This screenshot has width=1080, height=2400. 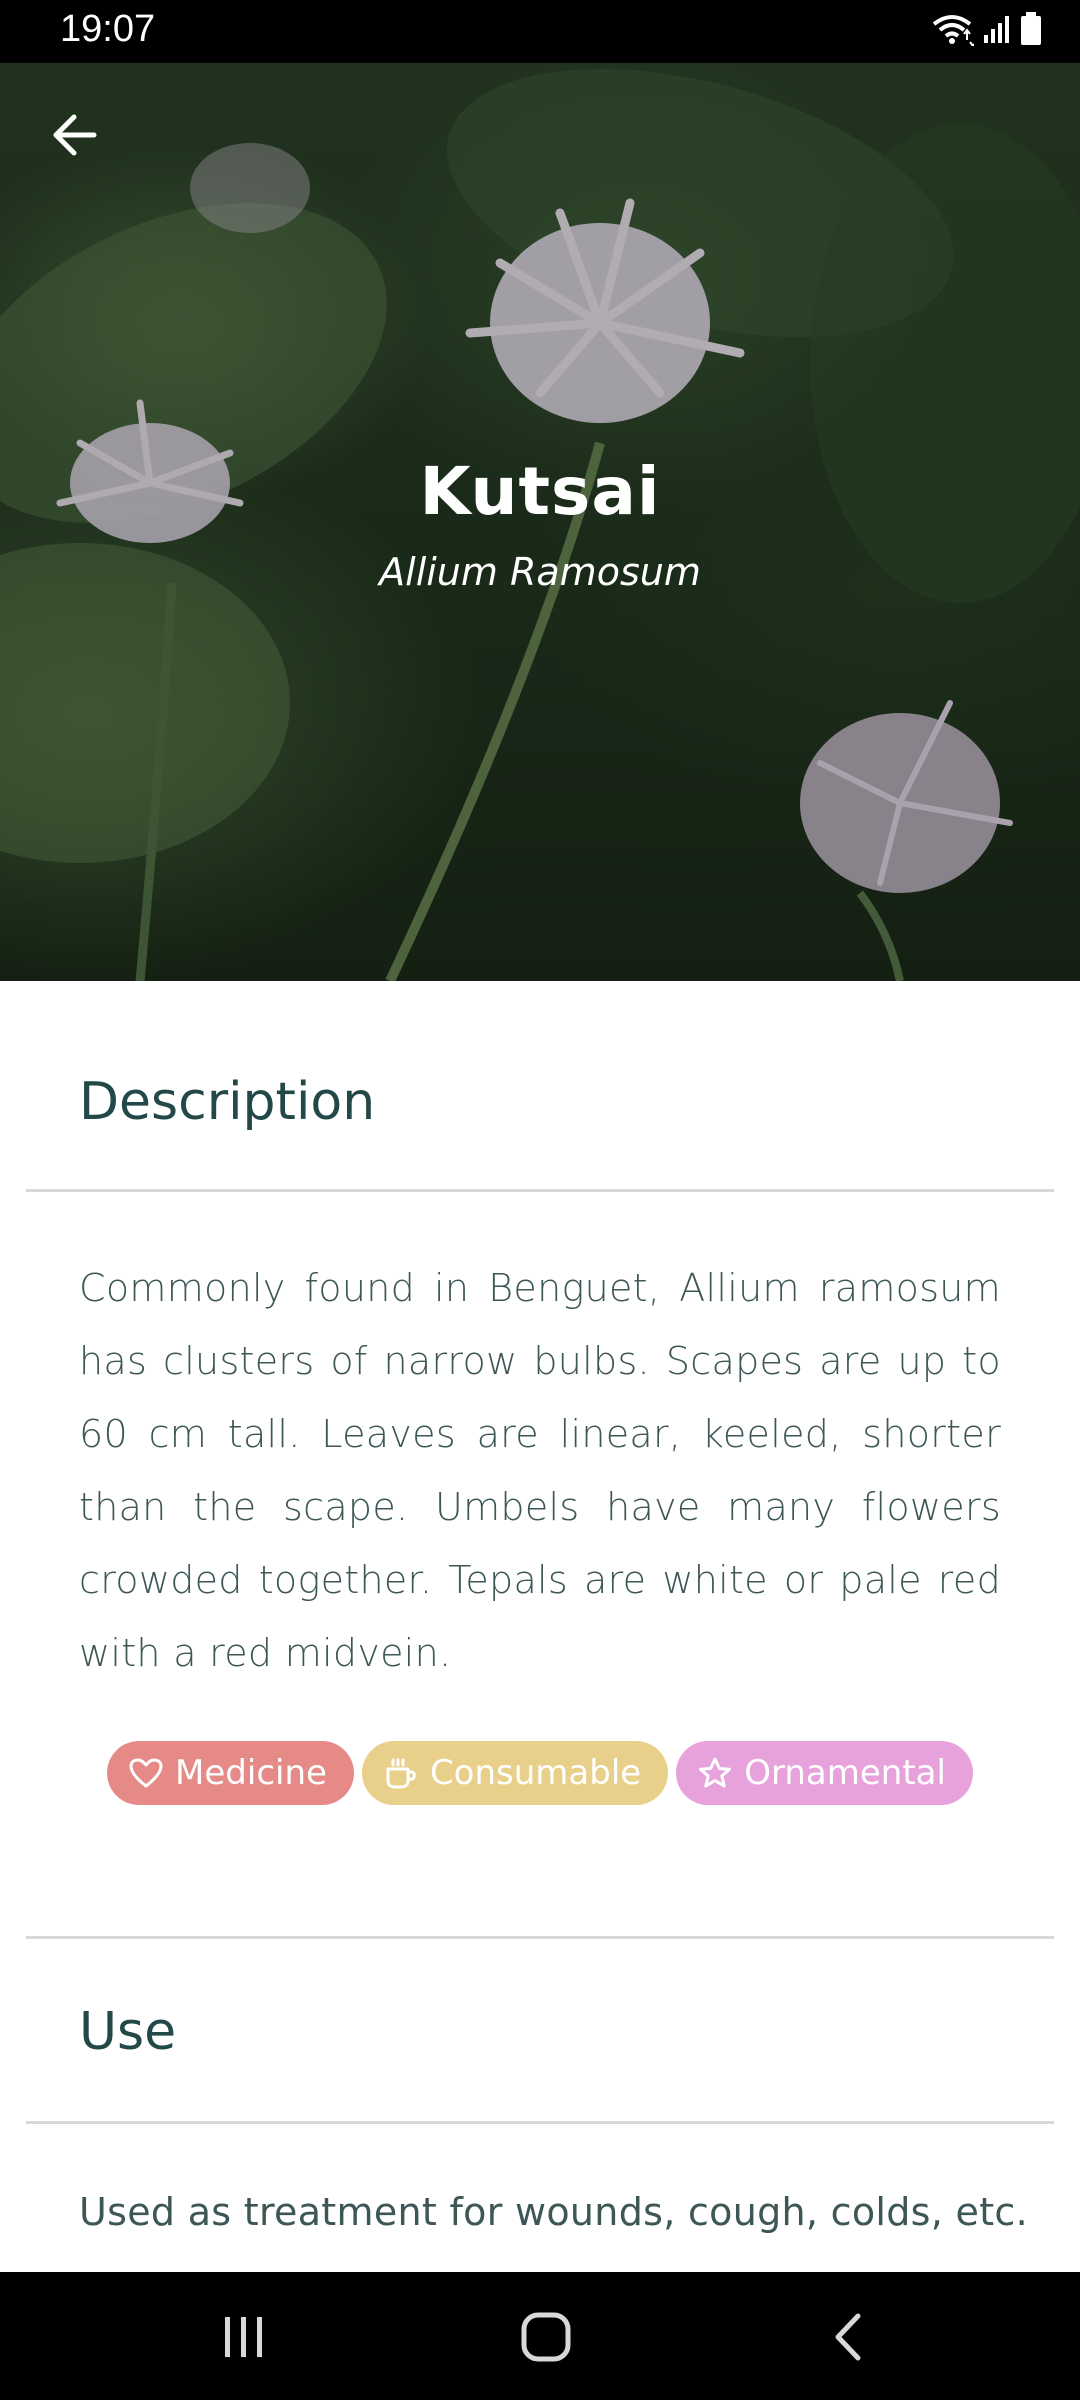 What do you see at coordinates (953, 31) in the screenshot?
I see `wifi-icon` at bounding box center [953, 31].